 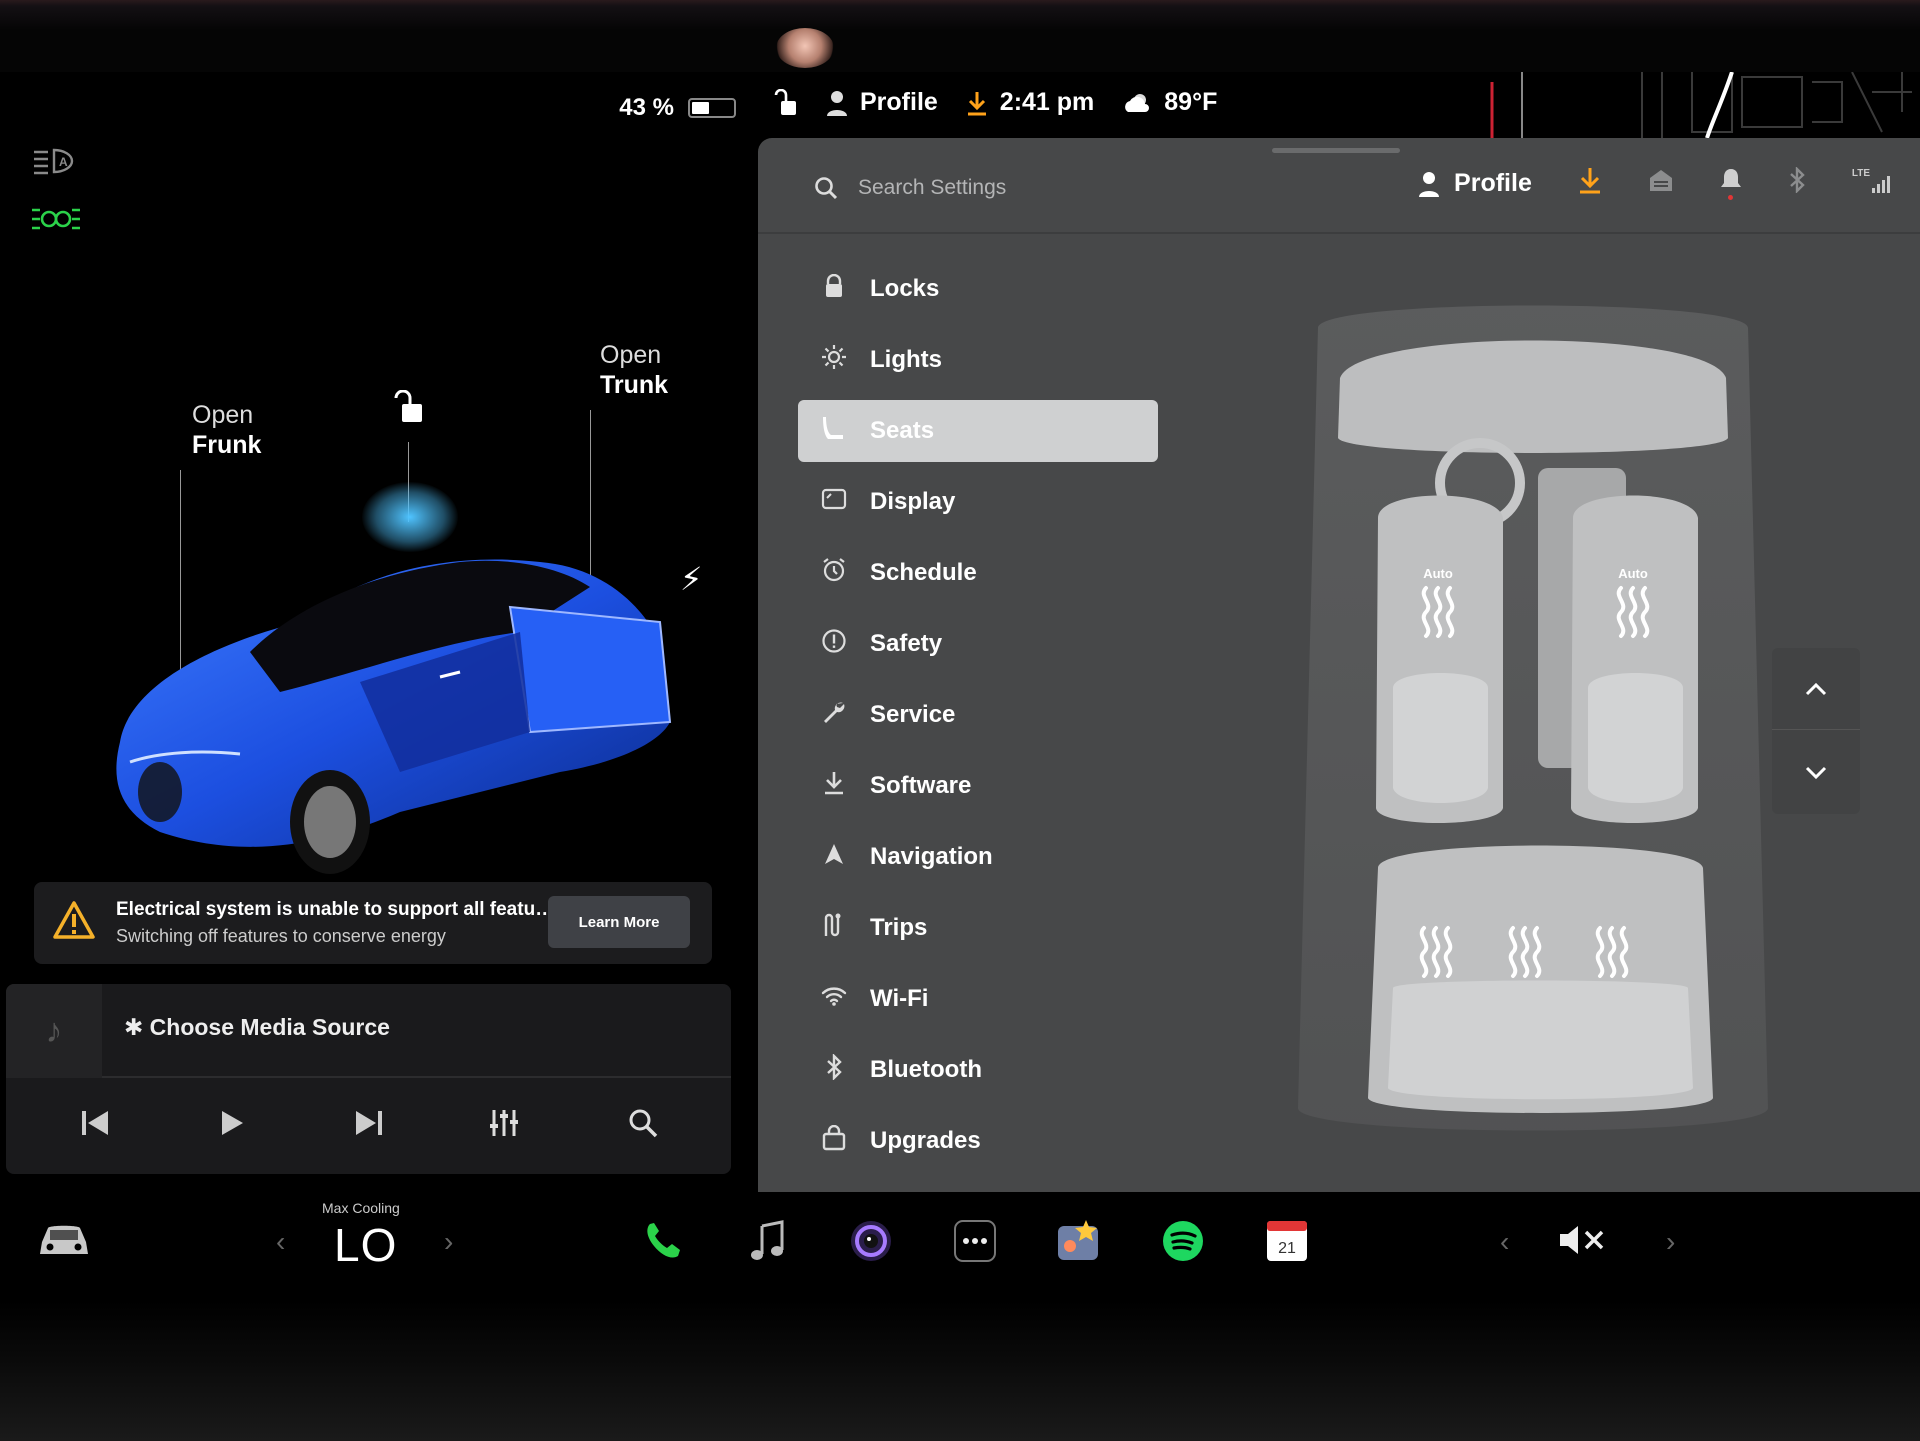 What do you see at coordinates (899, 102) in the screenshot?
I see `status-profile-label: Profile` at bounding box center [899, 102].